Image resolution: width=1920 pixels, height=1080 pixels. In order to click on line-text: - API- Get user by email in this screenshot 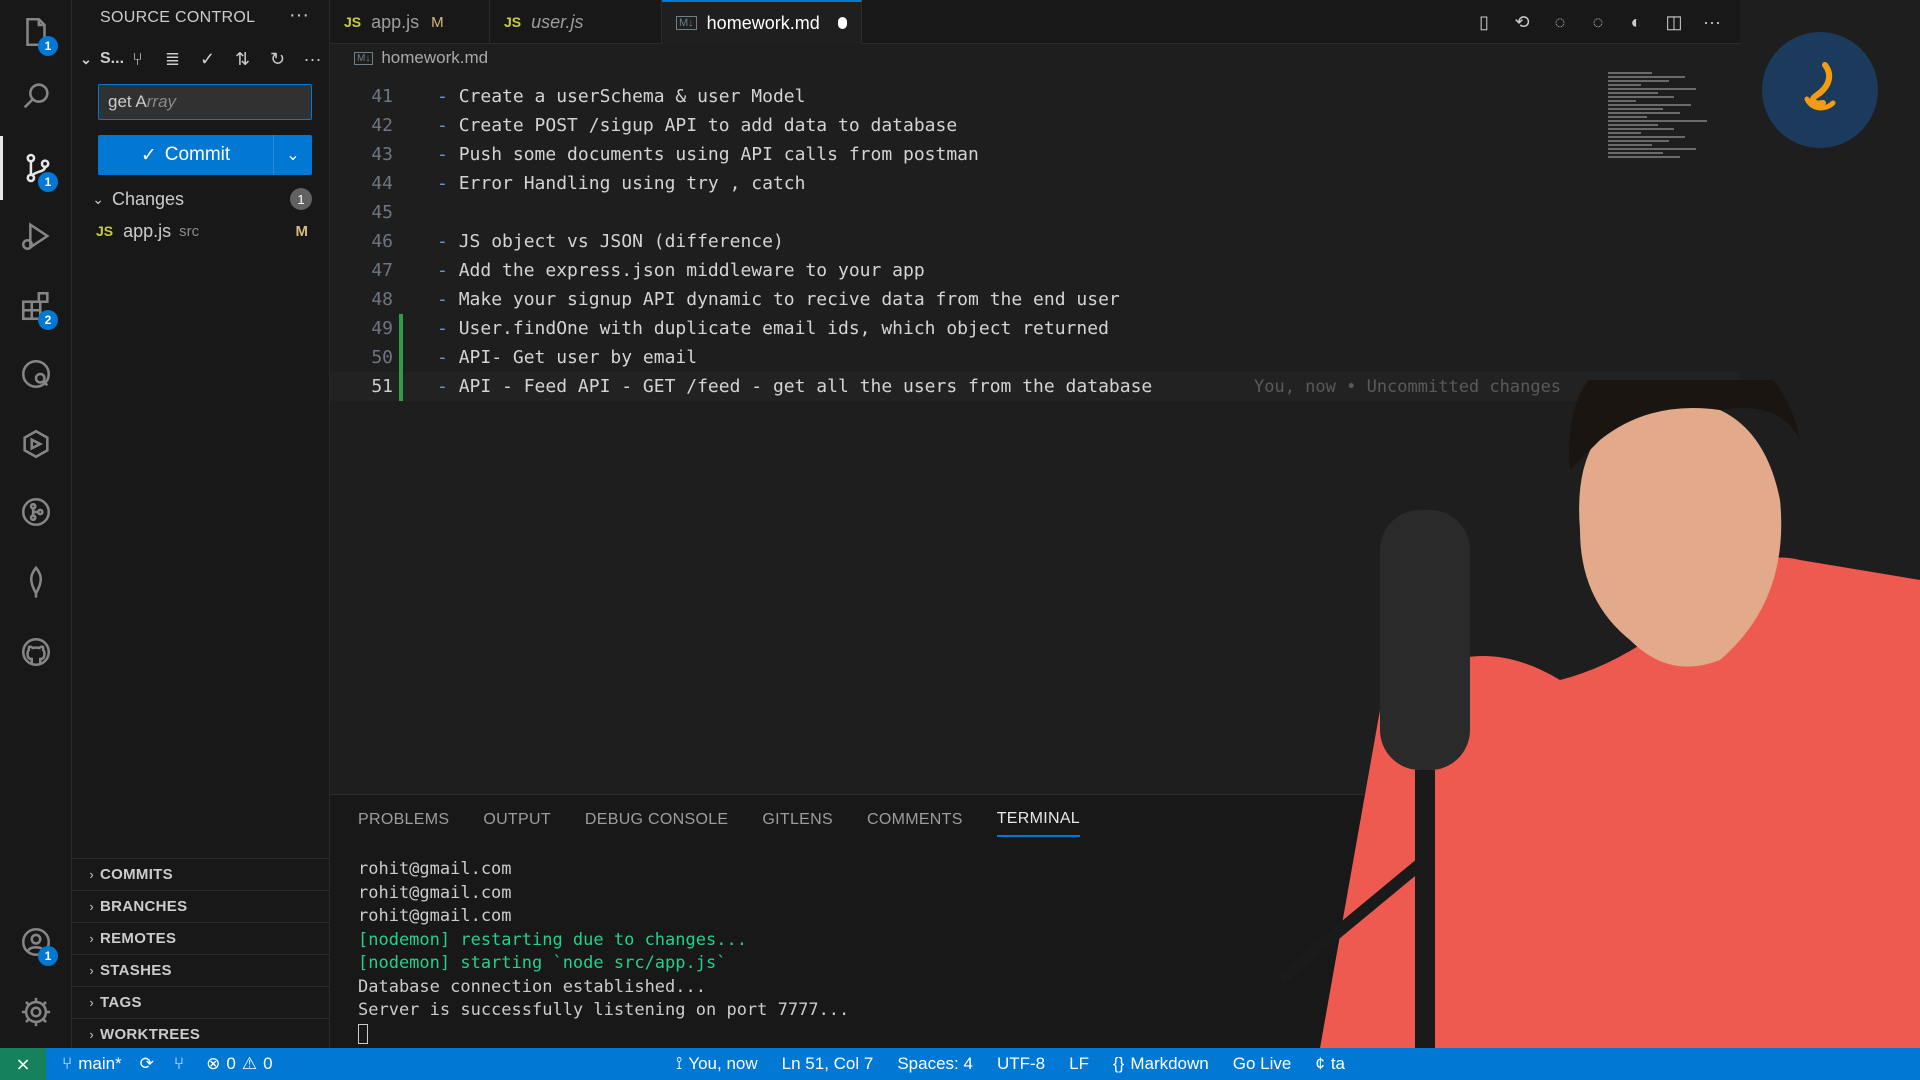, I will do `click(567, 357)`.